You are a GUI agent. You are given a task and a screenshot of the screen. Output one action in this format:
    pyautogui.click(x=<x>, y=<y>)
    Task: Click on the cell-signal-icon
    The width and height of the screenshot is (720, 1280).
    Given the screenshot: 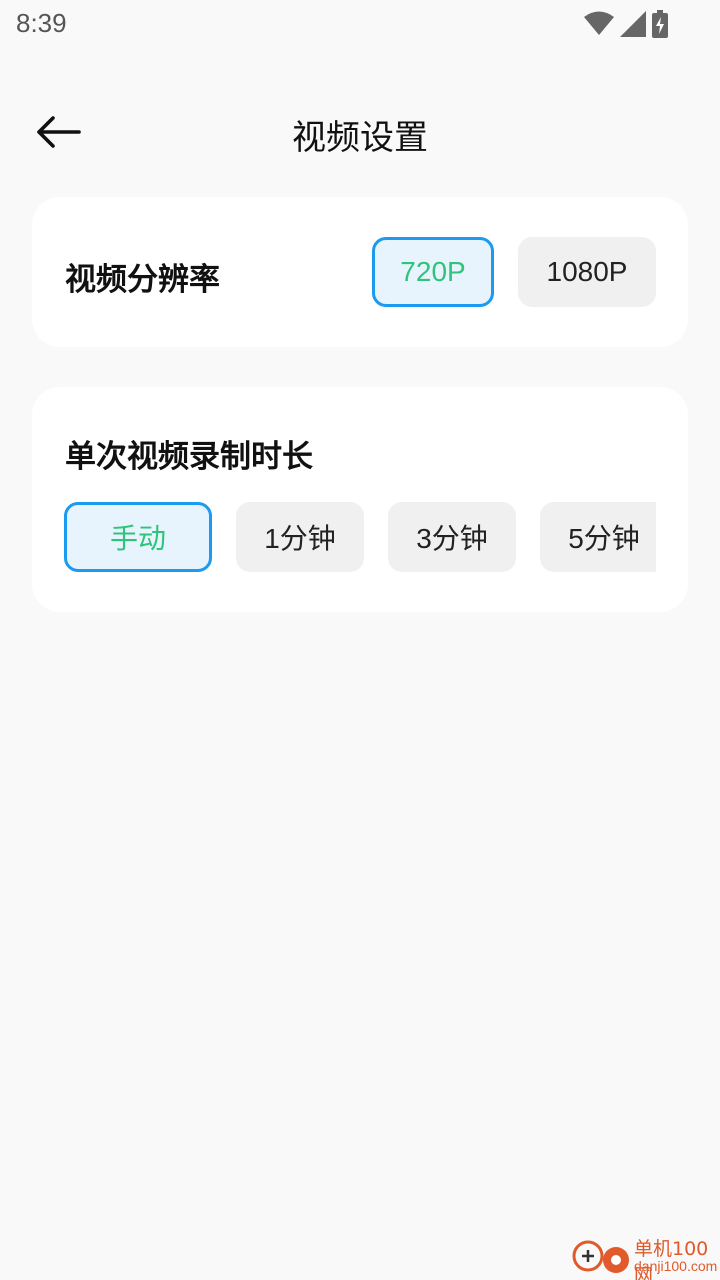 What is the action you would take?
    pyautogui.click(x=633, y=24)
    